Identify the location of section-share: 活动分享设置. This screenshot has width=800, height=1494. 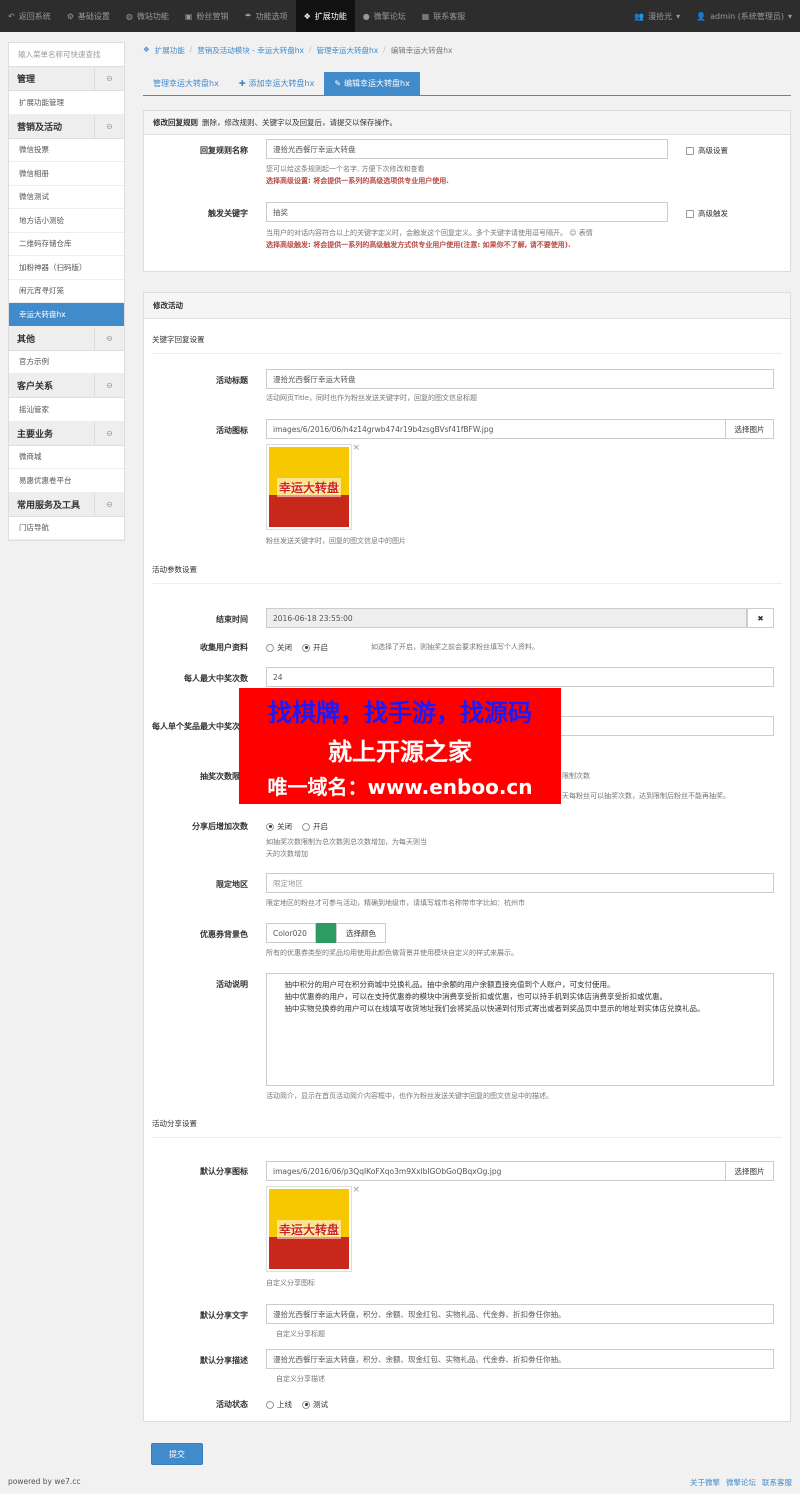
(467, 1128).